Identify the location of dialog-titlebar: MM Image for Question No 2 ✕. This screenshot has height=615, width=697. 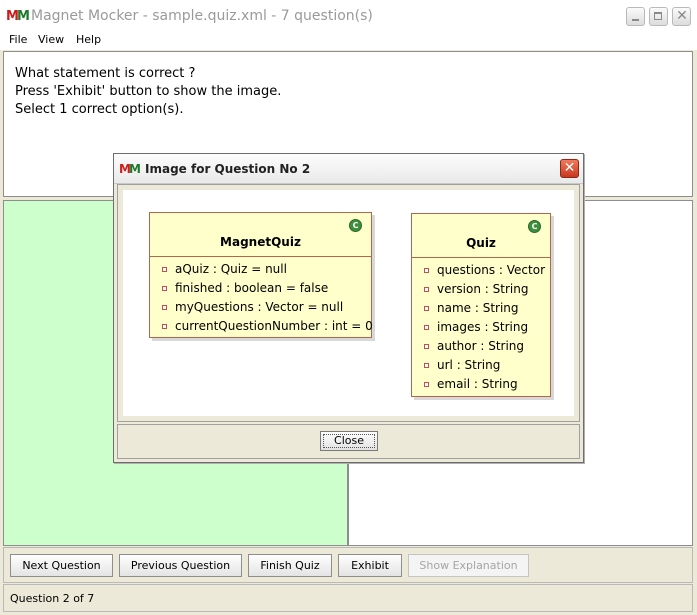
(348, 169).